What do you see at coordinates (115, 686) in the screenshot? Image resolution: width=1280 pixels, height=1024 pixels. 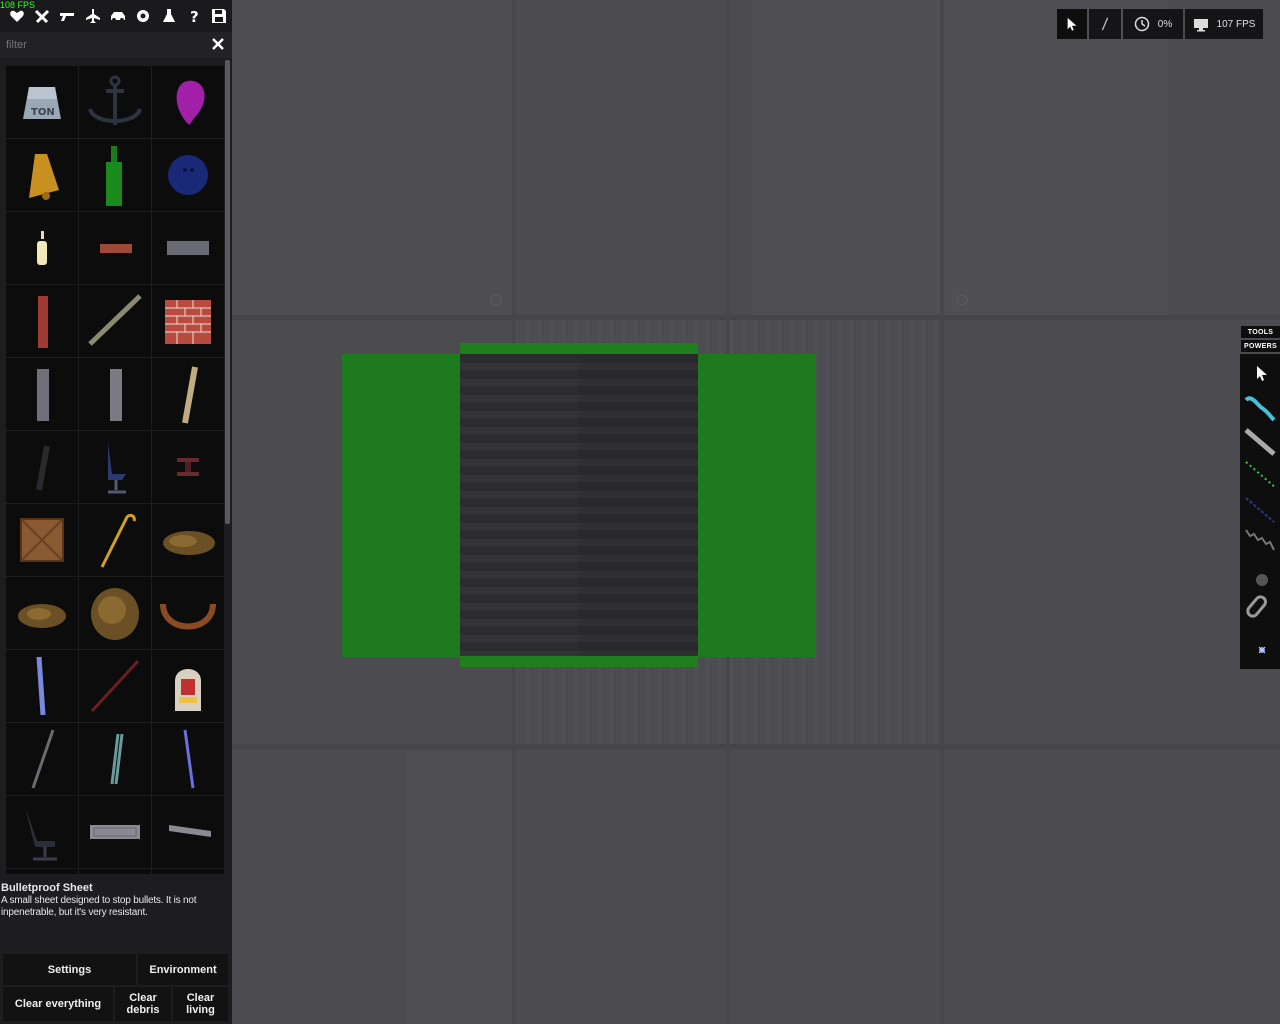 I see `catalog-item-red-rod` at bounding box center [115, 686].